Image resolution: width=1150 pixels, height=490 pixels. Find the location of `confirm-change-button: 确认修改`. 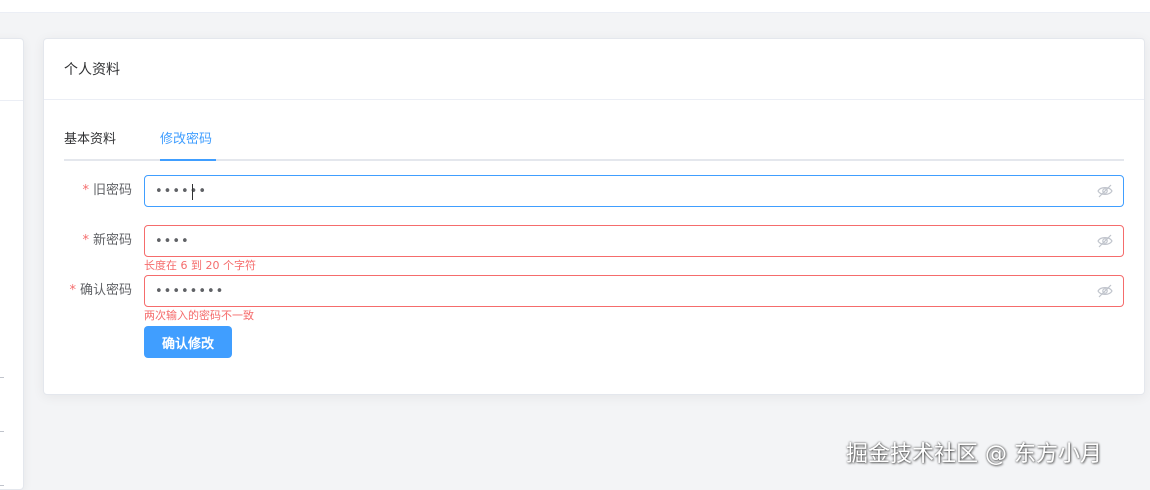

confirm-change-button: 确认修改 is located at coordinates (188, 342).